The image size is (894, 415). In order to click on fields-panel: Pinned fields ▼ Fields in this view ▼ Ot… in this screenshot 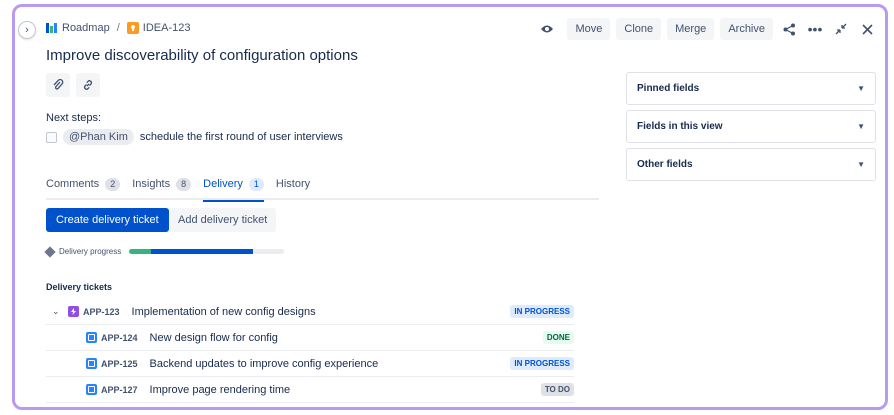, I will do `click(751, 129)`.